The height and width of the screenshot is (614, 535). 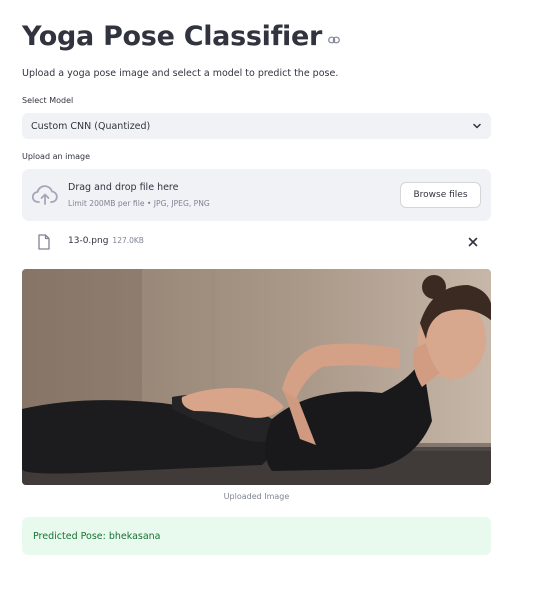 I want to click on cloud-upload-icon, so click(x=45, y=195).